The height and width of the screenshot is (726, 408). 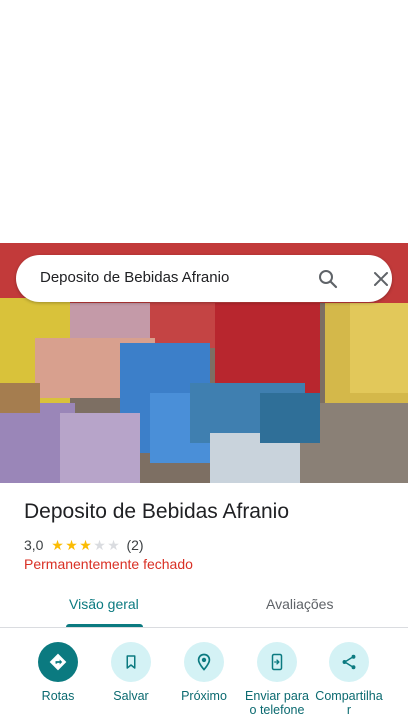 I want to click on search-icon, so click(x=328, y=279).